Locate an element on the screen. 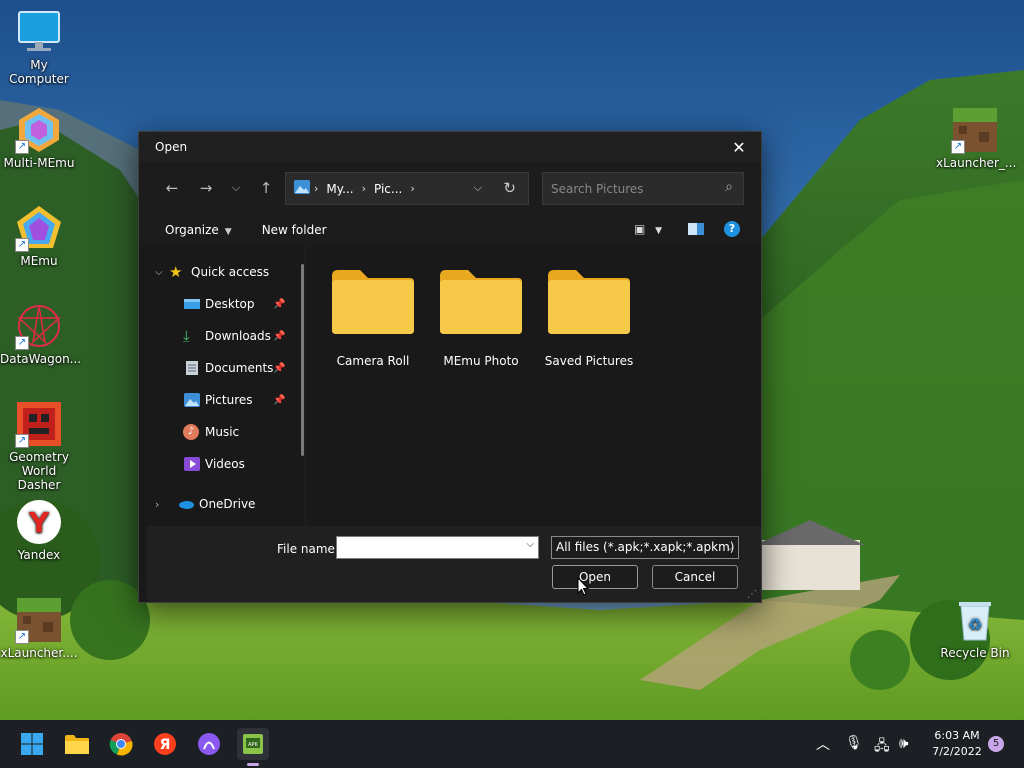 The height and width of the screenshot is (768, 1024). address-dropdown-icon: ⌵ is located at coordinates (478, 188).